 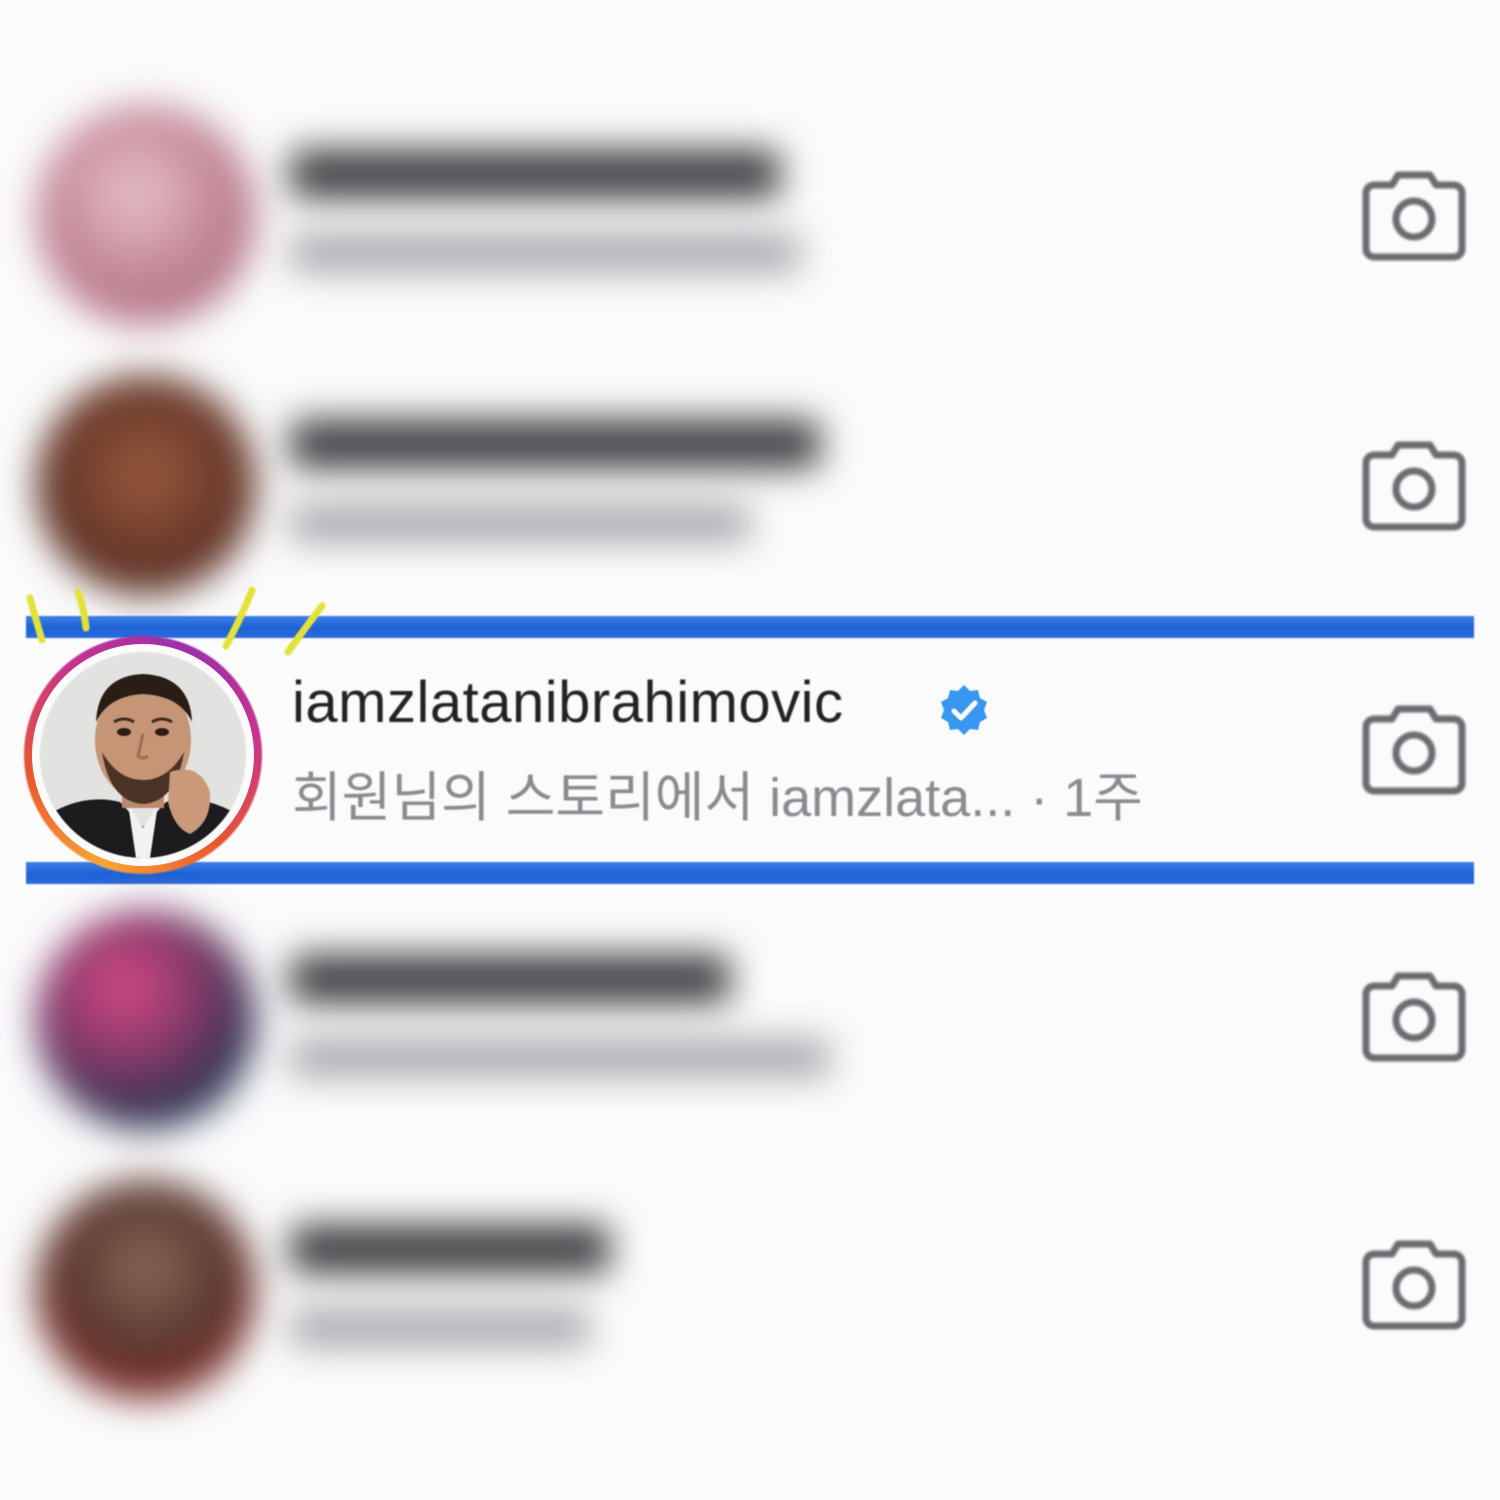 I want to click on verified-badge-icon, so click(x=964, y=710).